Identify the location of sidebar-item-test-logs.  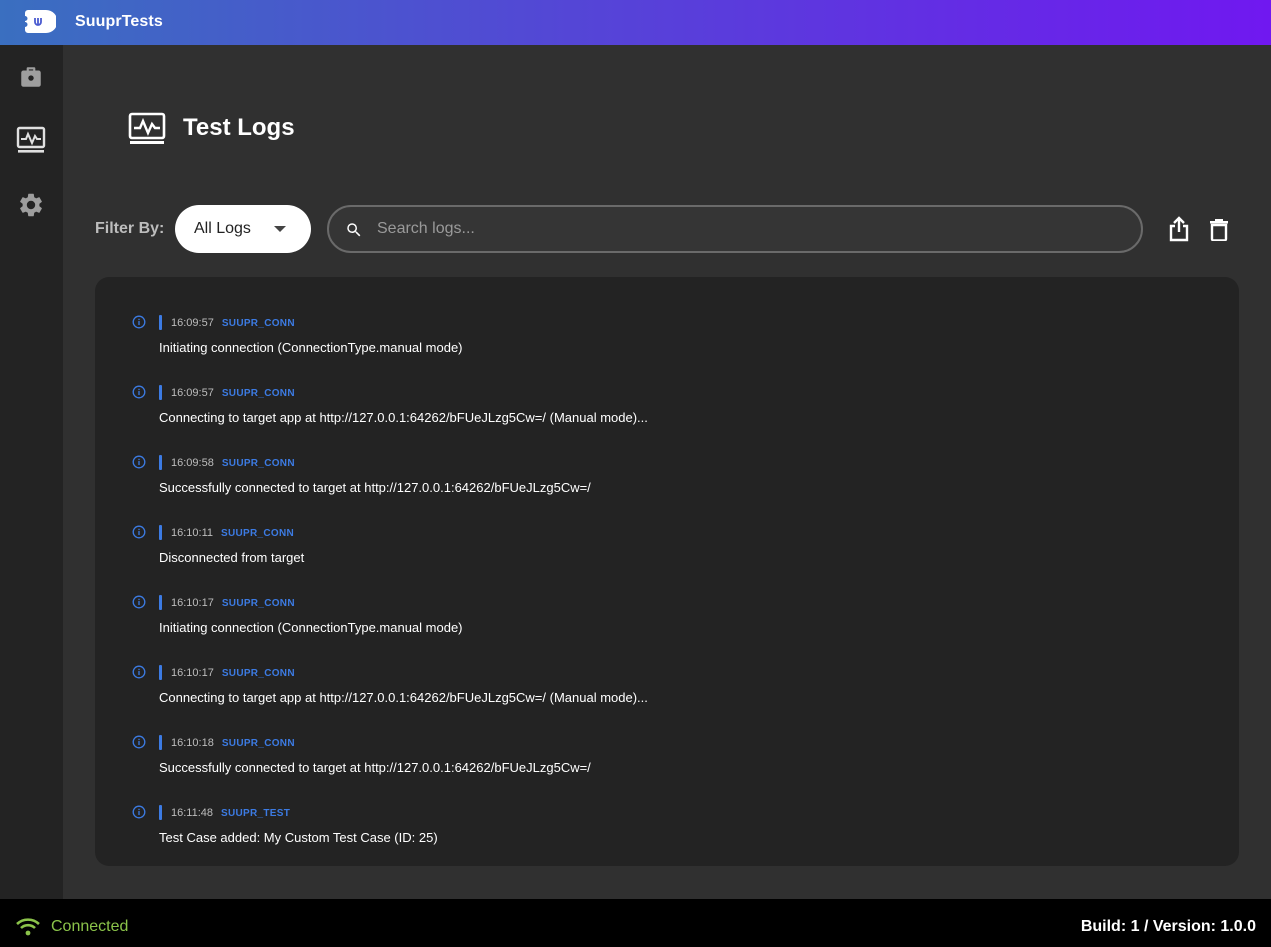
(31, 140).